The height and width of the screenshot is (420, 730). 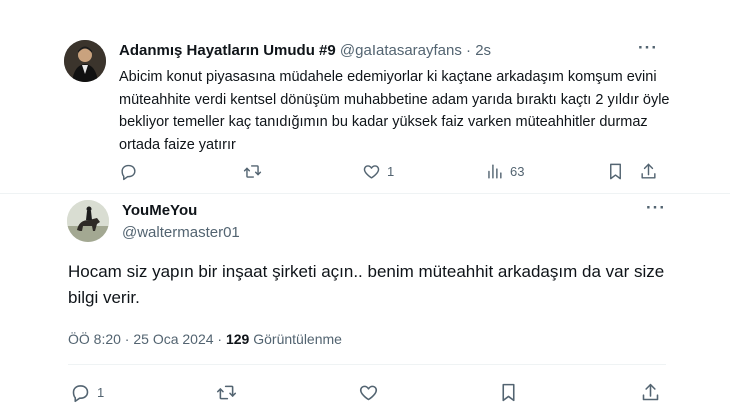 I want to click on divider, so click(x=367, y=364).